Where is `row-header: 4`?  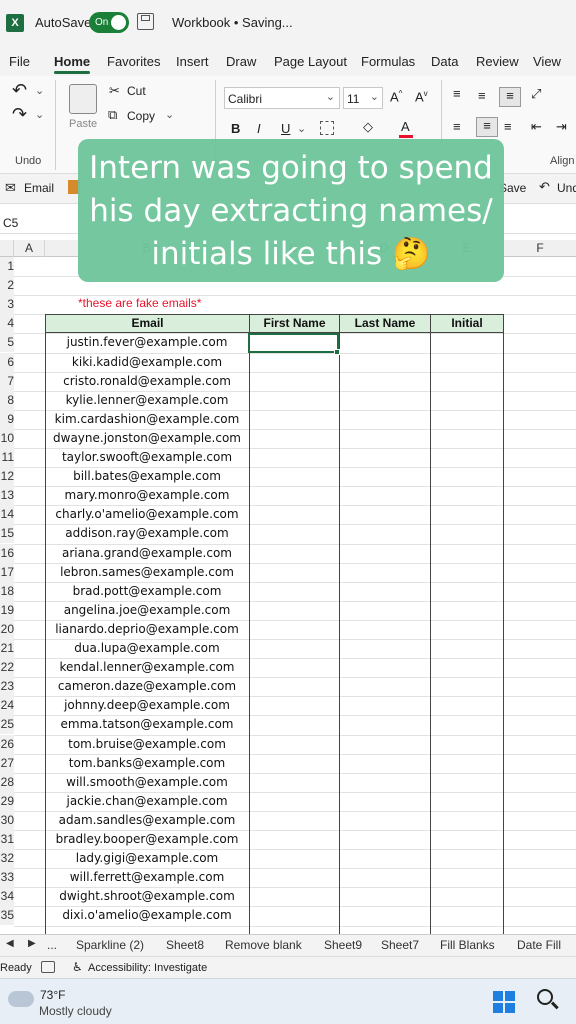 row-header: 4 is located at coordinates (7, 324).